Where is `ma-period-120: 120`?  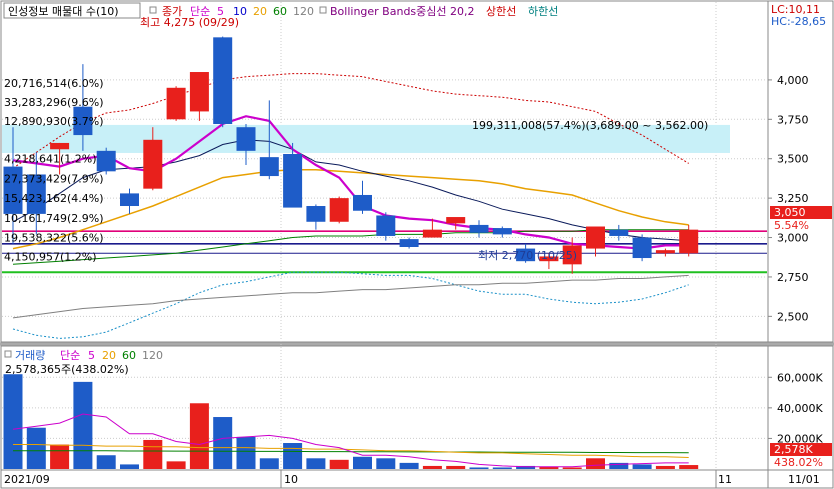 ma-period-120: 120 is located at coordinates (303, 11).